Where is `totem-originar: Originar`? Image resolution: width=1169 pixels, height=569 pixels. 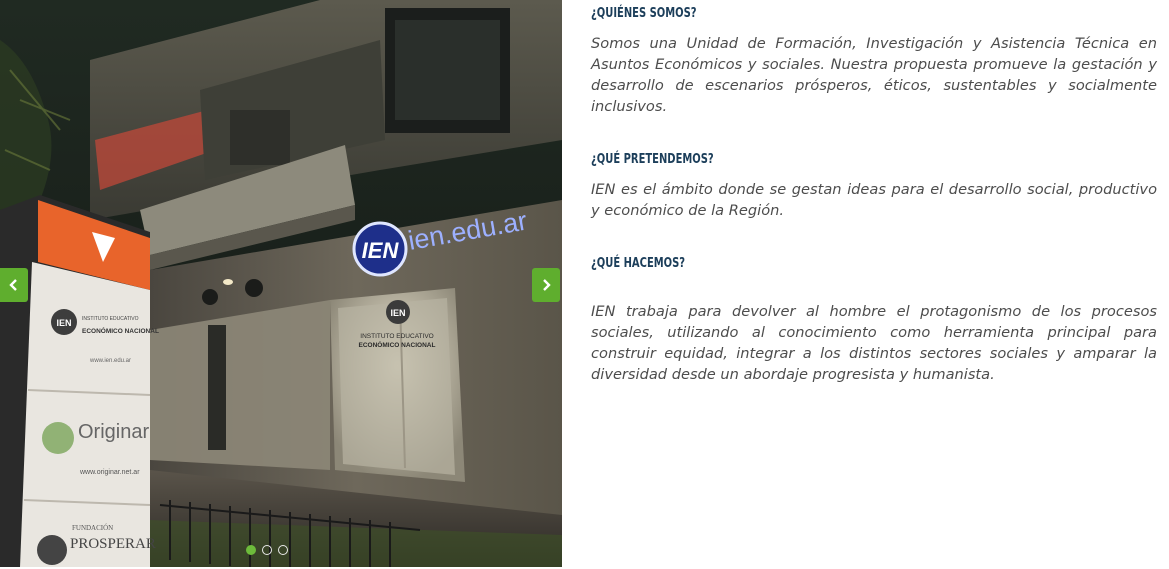 totem-originar: Originar is located at coordinates (113, 432).